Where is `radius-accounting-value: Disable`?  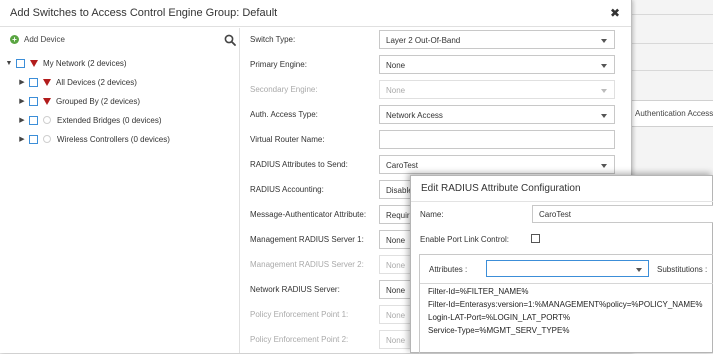
radius-accounting-value: Disable is located at coordinates (399, 190).